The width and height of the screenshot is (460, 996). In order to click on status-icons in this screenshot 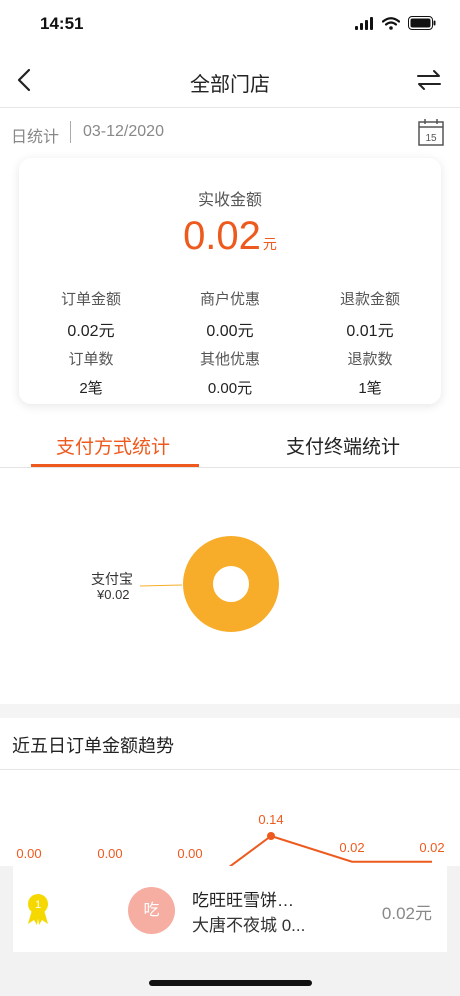, I will do `click(395, 23)`.